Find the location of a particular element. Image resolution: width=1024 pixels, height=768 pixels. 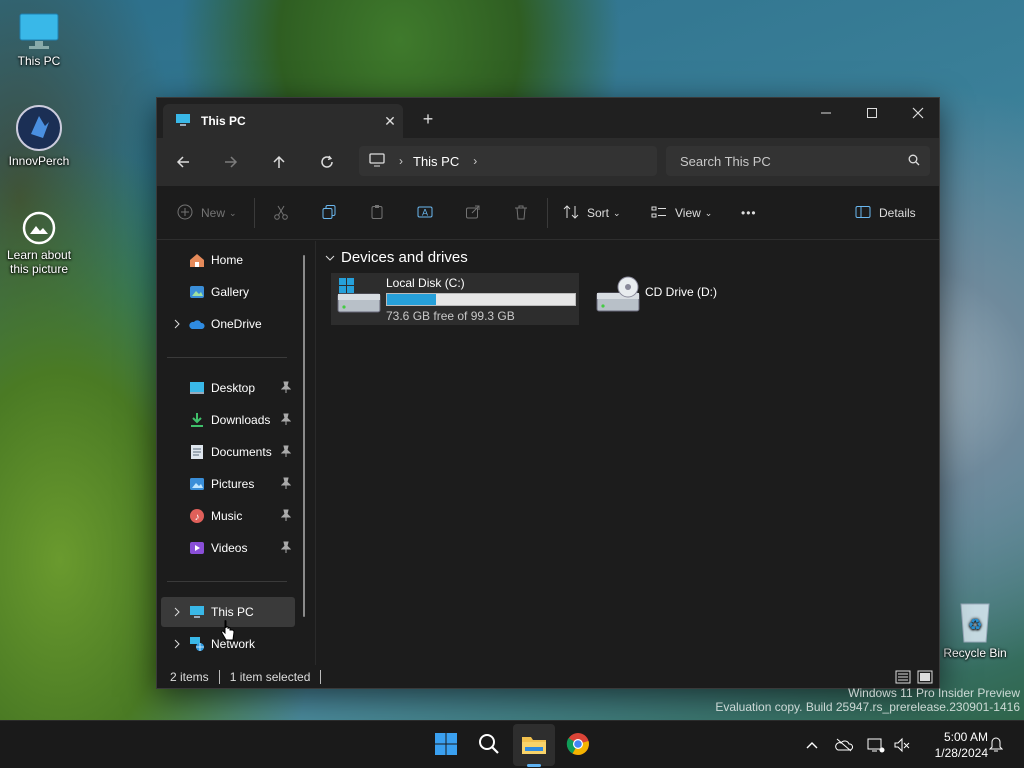

nav-item-onedrive: OneDrive is located at coordinates (228, 324).